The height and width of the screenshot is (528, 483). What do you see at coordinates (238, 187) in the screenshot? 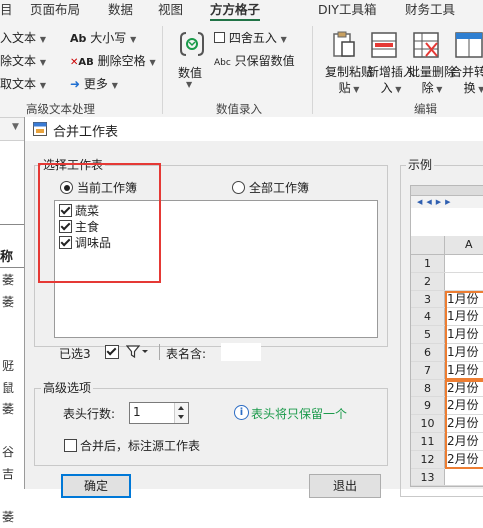
I see `radio-all-workbooks` at bounding box center [238, 187].